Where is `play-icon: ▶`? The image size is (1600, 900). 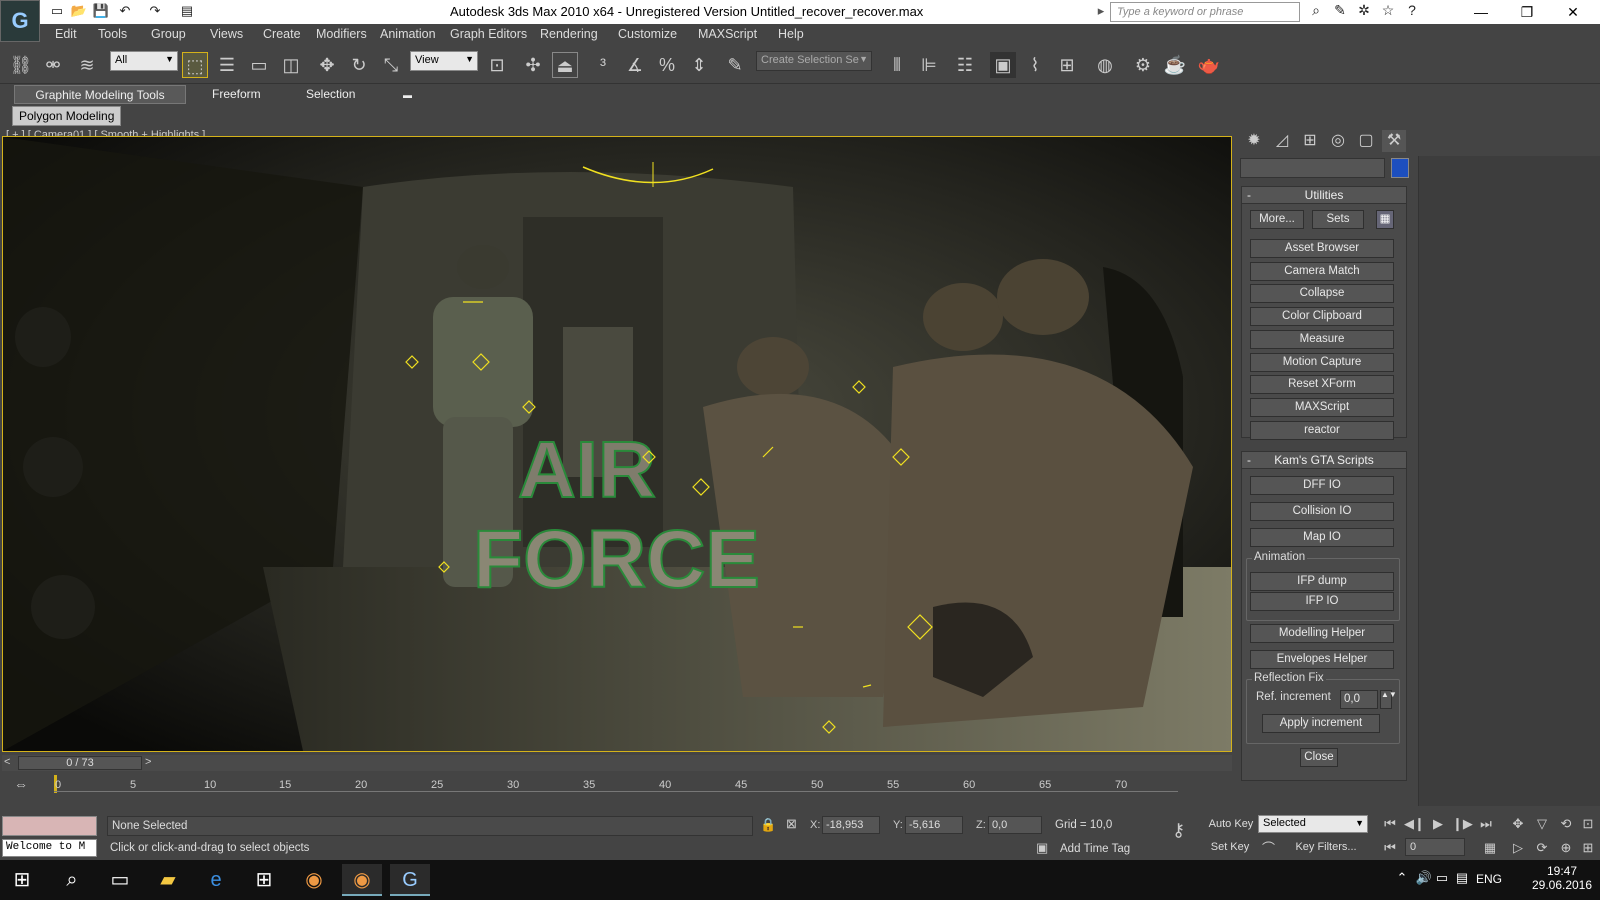
play-icon: ▶ is located at coordinates (1438, 824).